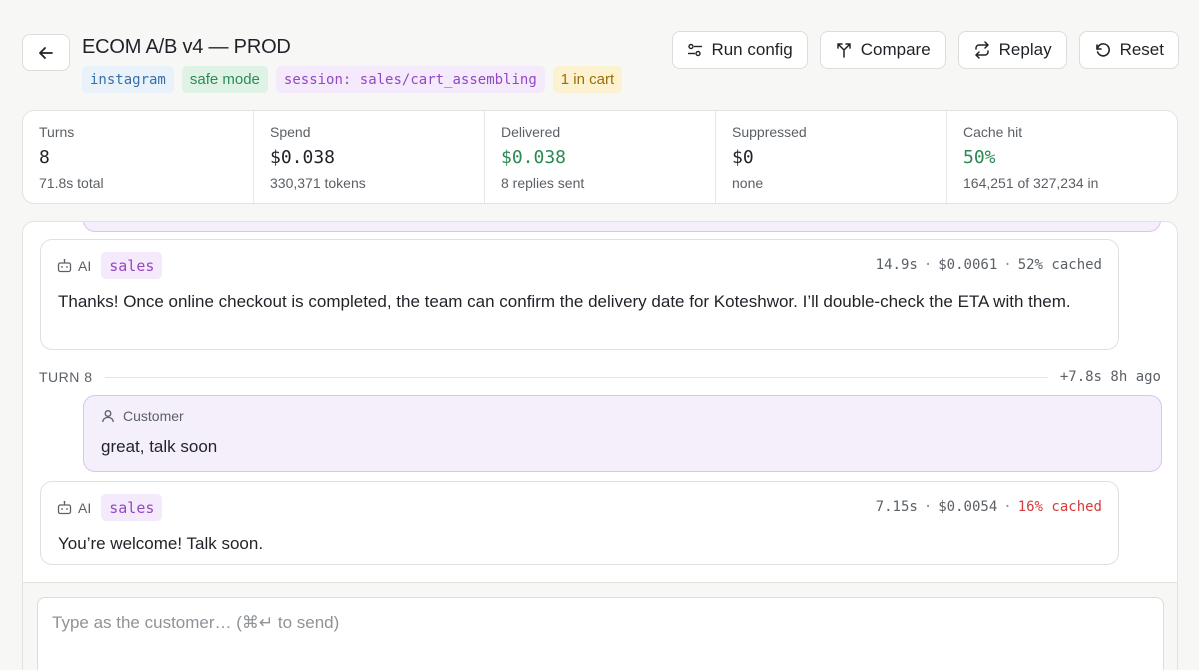 This screenshot has height=670, width=1199. I want to click on message-meta: 14.9s · $0.0061 · 52% cached, so click(988, 265).